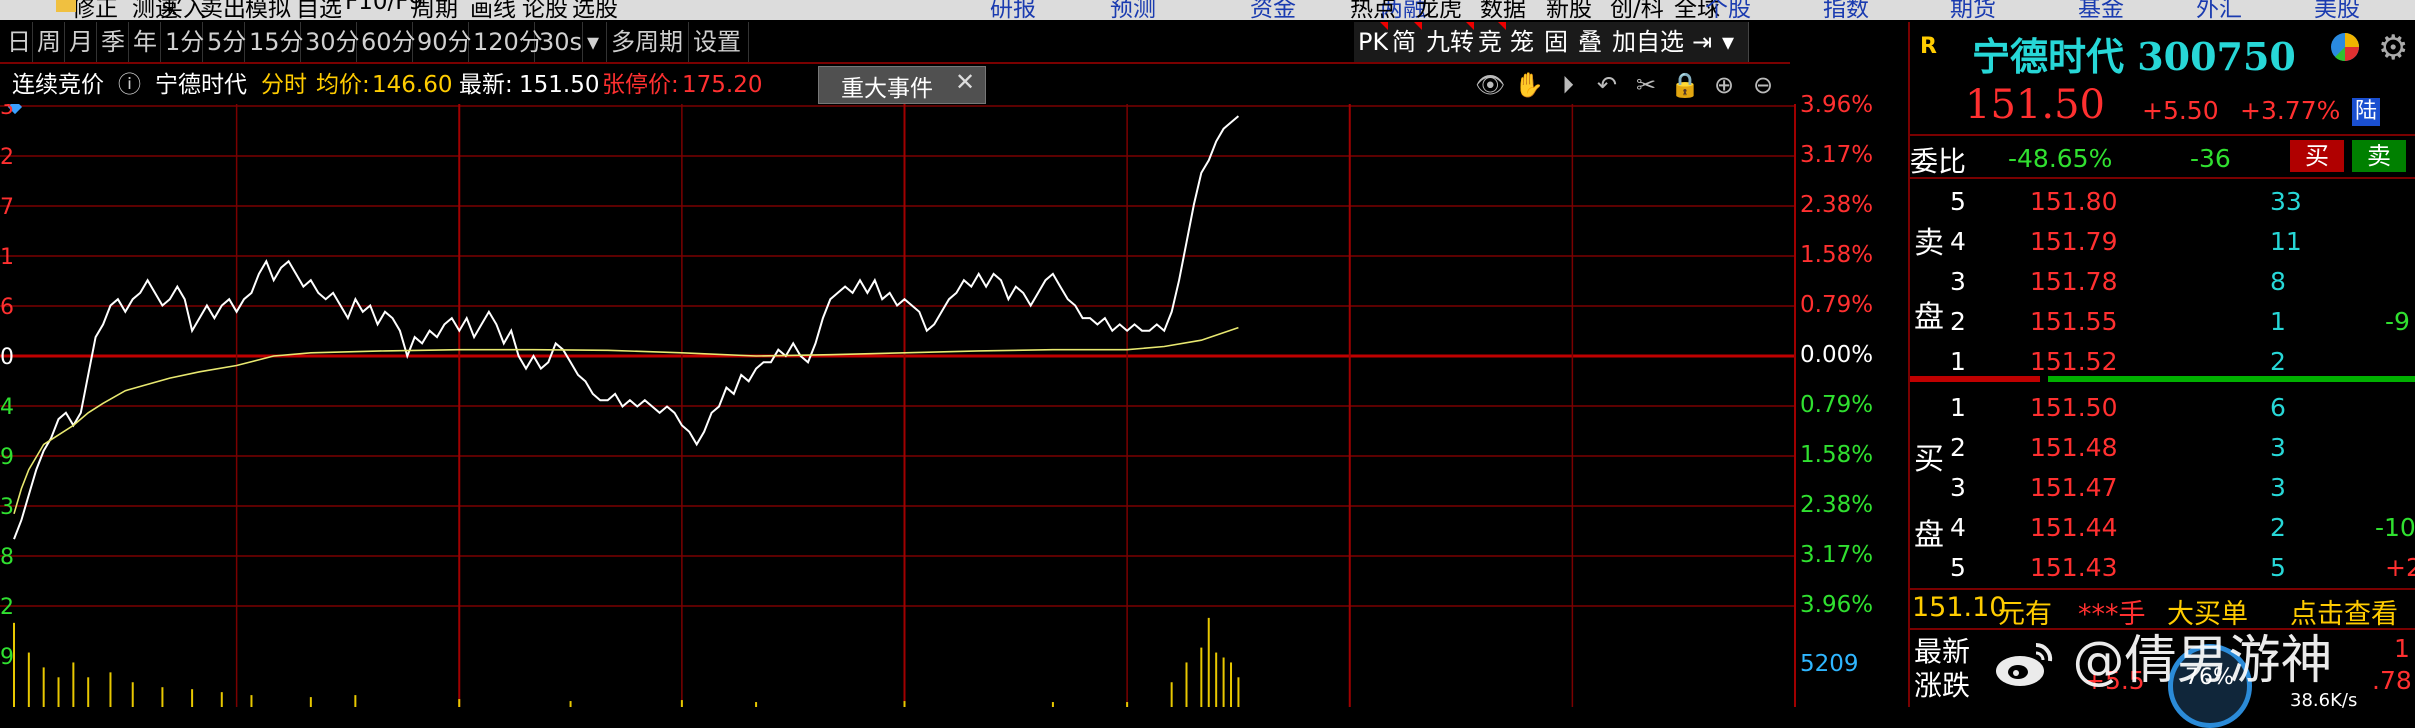 The width and height of the screenshot is (2415, 728). I want to click on orderbook-row: 5 151.43 5 +2, so click(2162, 569).